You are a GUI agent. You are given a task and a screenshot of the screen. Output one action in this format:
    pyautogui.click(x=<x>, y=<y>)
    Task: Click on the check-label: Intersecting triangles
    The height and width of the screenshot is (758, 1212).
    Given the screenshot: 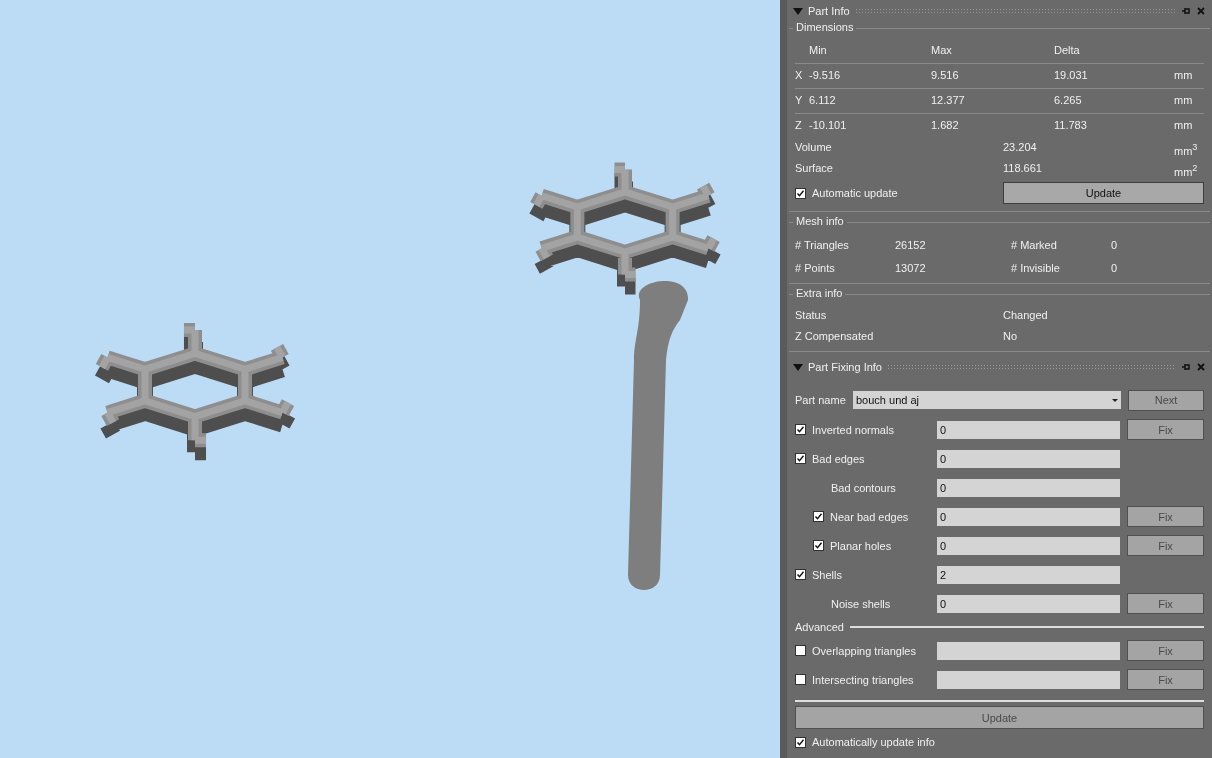 What is the action you would take?
    pyautogui.click(x=863, y=679)
    